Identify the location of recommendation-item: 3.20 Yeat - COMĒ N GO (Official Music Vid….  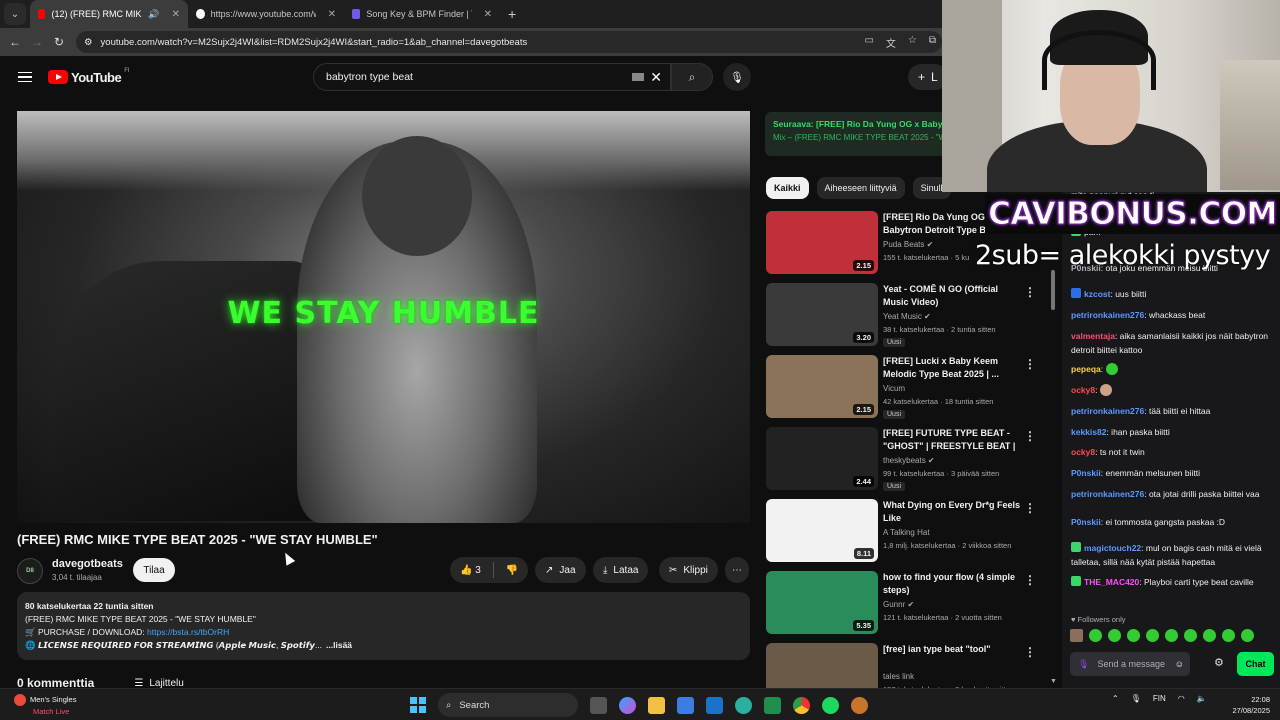
(908, 319).